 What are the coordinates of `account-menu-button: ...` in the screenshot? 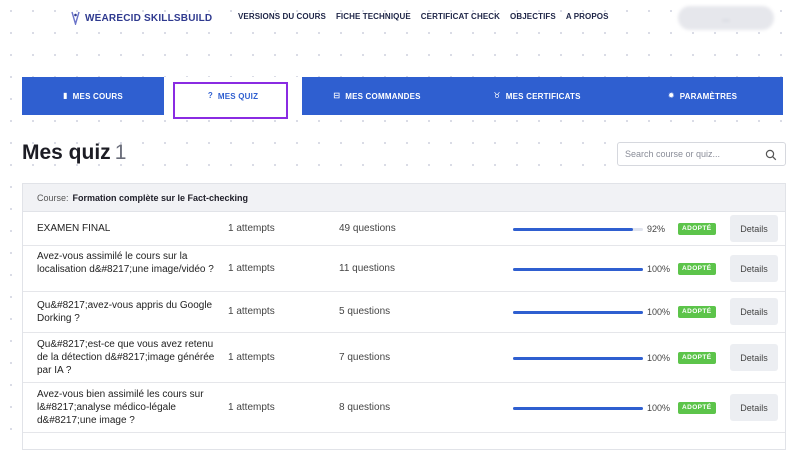 It's located at (726, 18).